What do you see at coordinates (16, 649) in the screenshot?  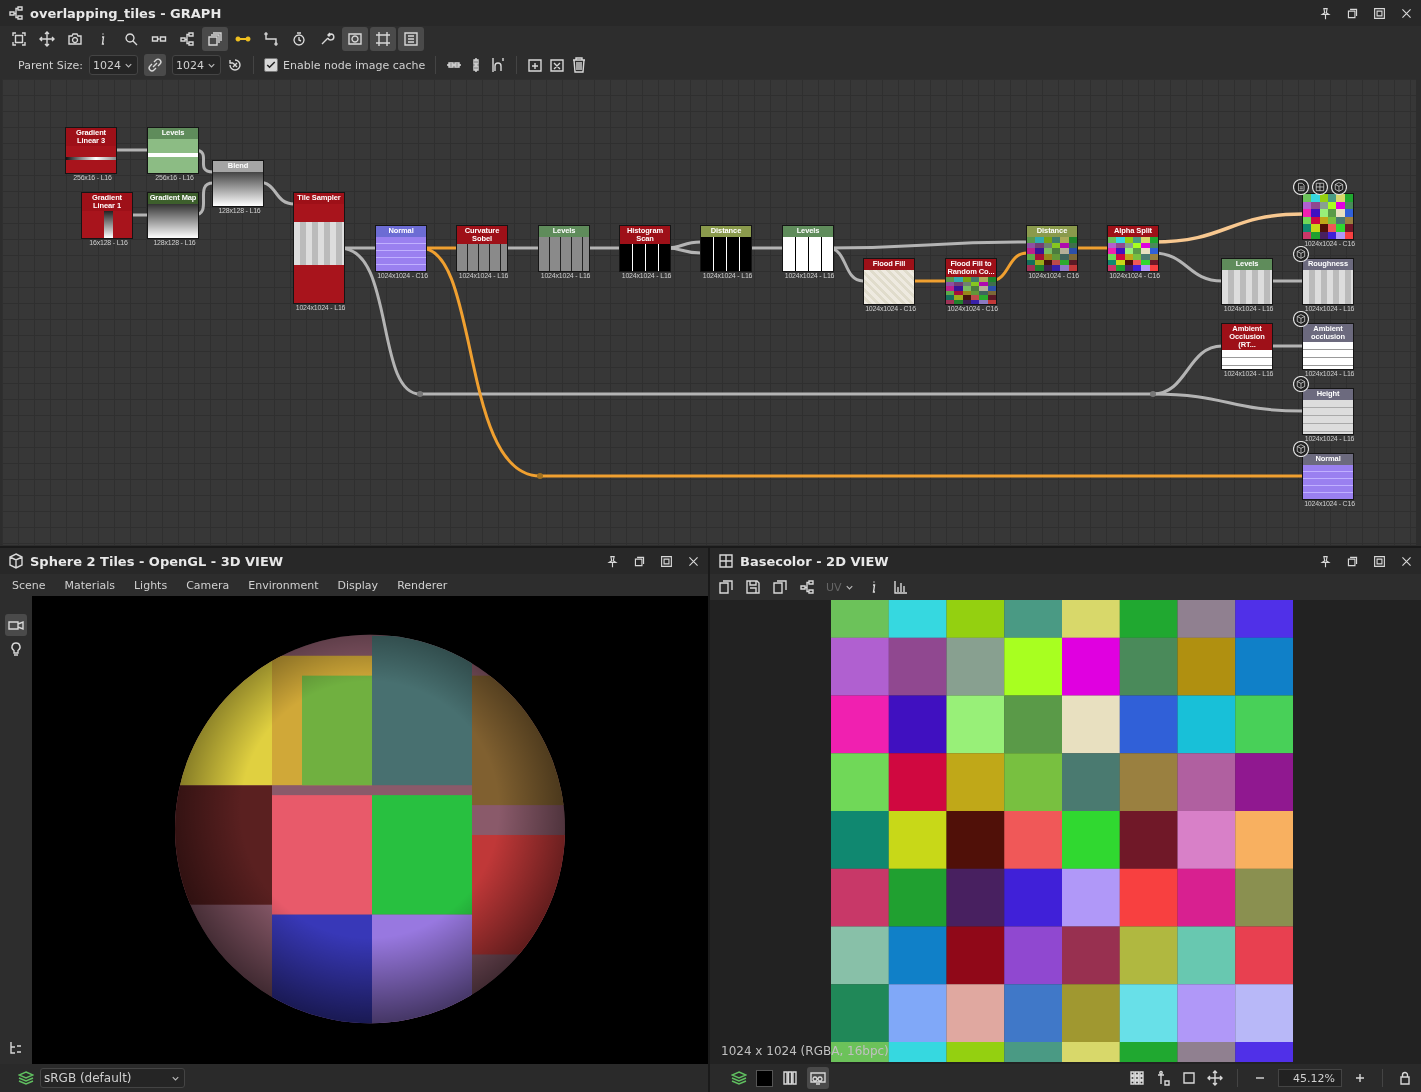 I see `light-bulb-icon` at bounding box center [16, 649].